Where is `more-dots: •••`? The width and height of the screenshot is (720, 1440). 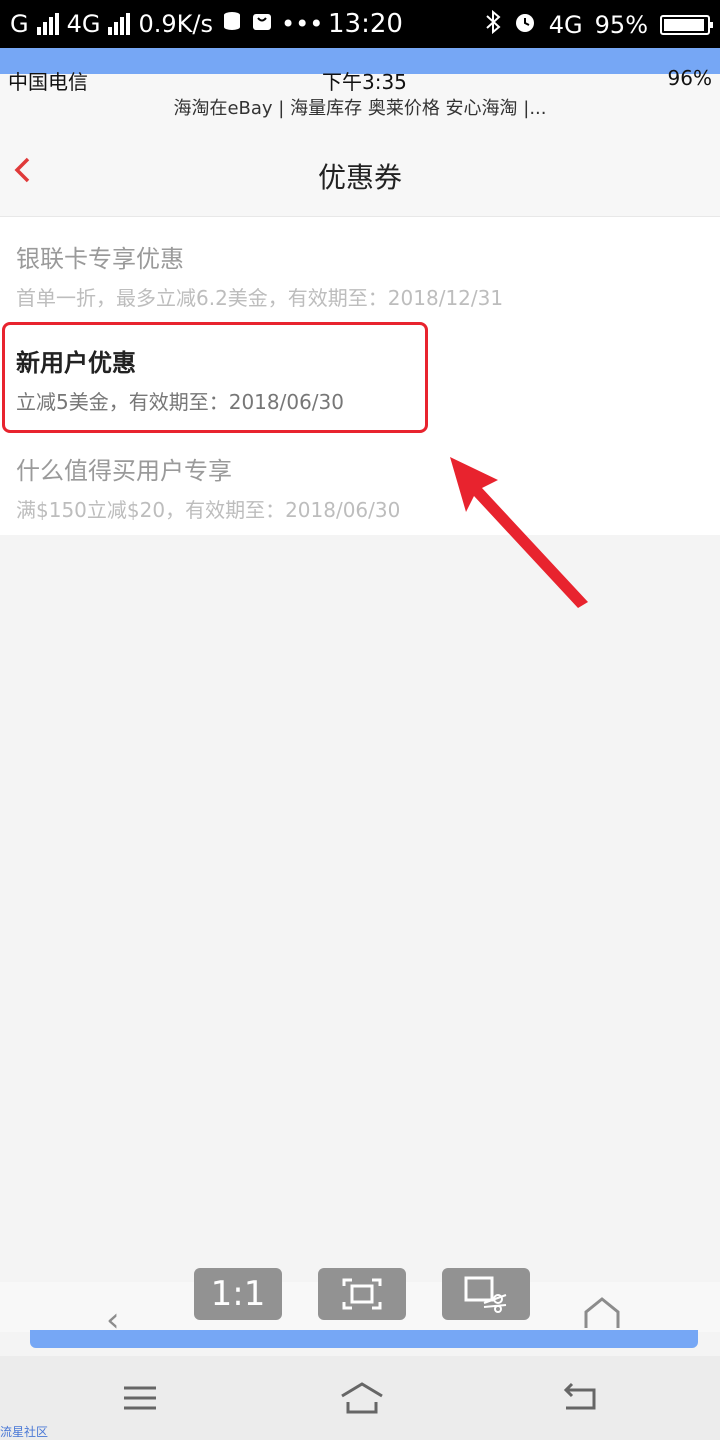 more-dots: ••• is located at coordinates (302, 24).